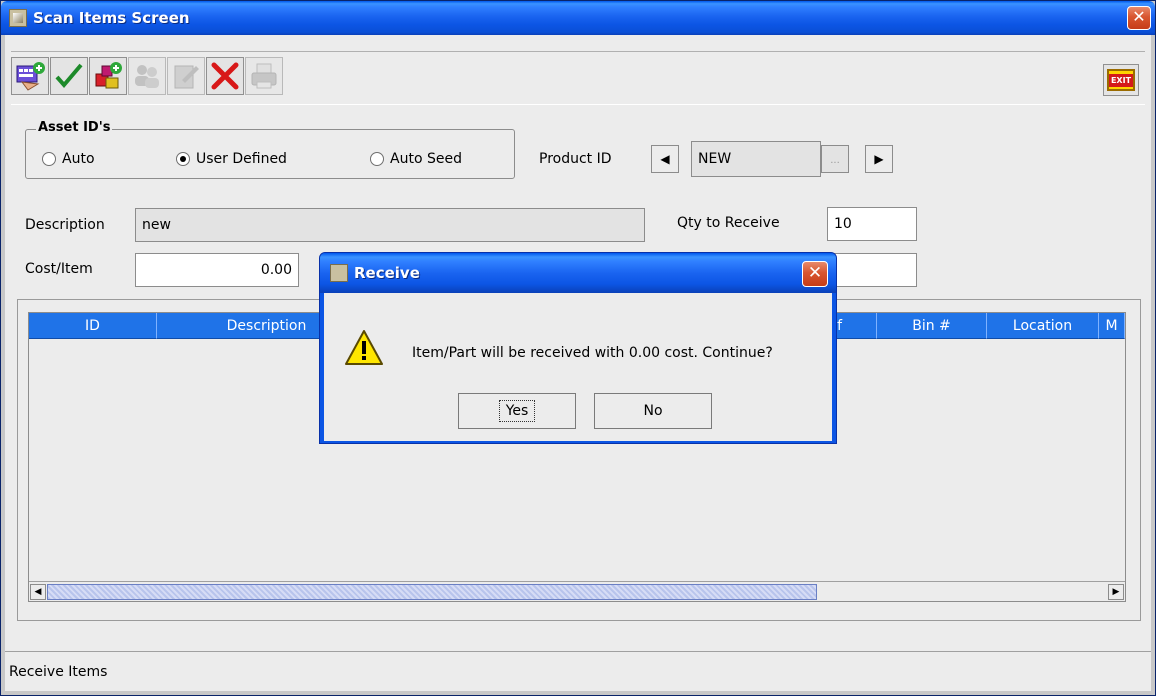 Image resolution: width=1156 pixels, height=696 pixels. Describe the element at coordinates (111, 18) in the screenshot. I see `window-title: Scan Items Screen` at that location.